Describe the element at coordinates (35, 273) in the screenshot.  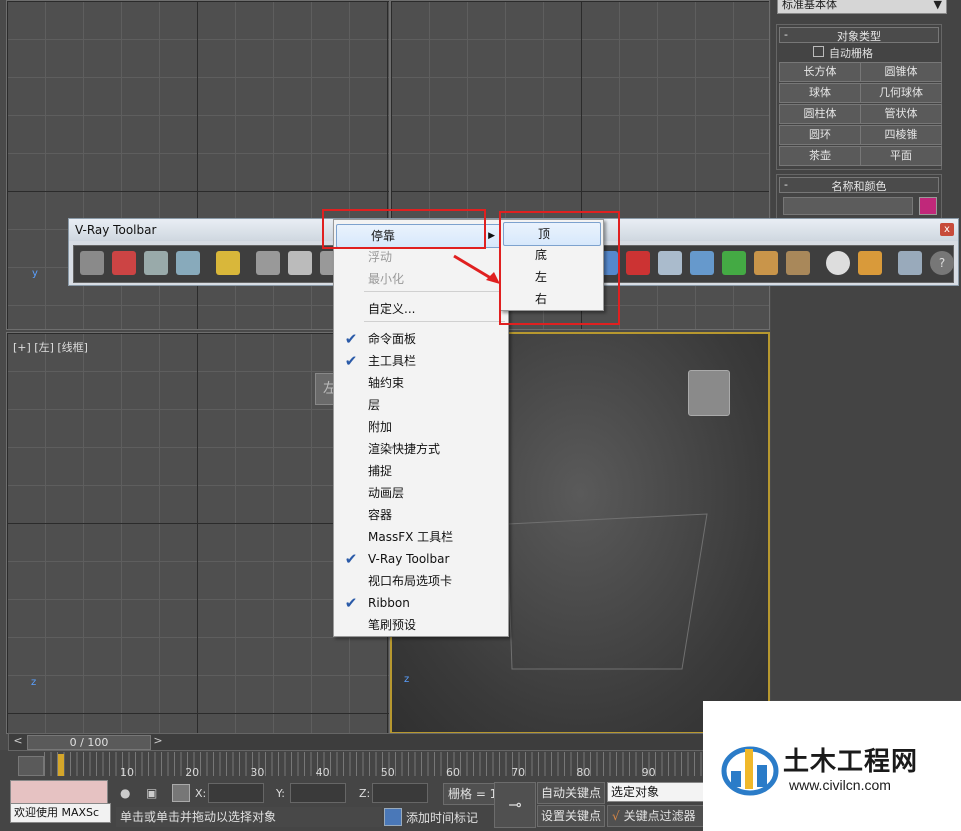
I see `axis-gizmo-top: y` at that location.